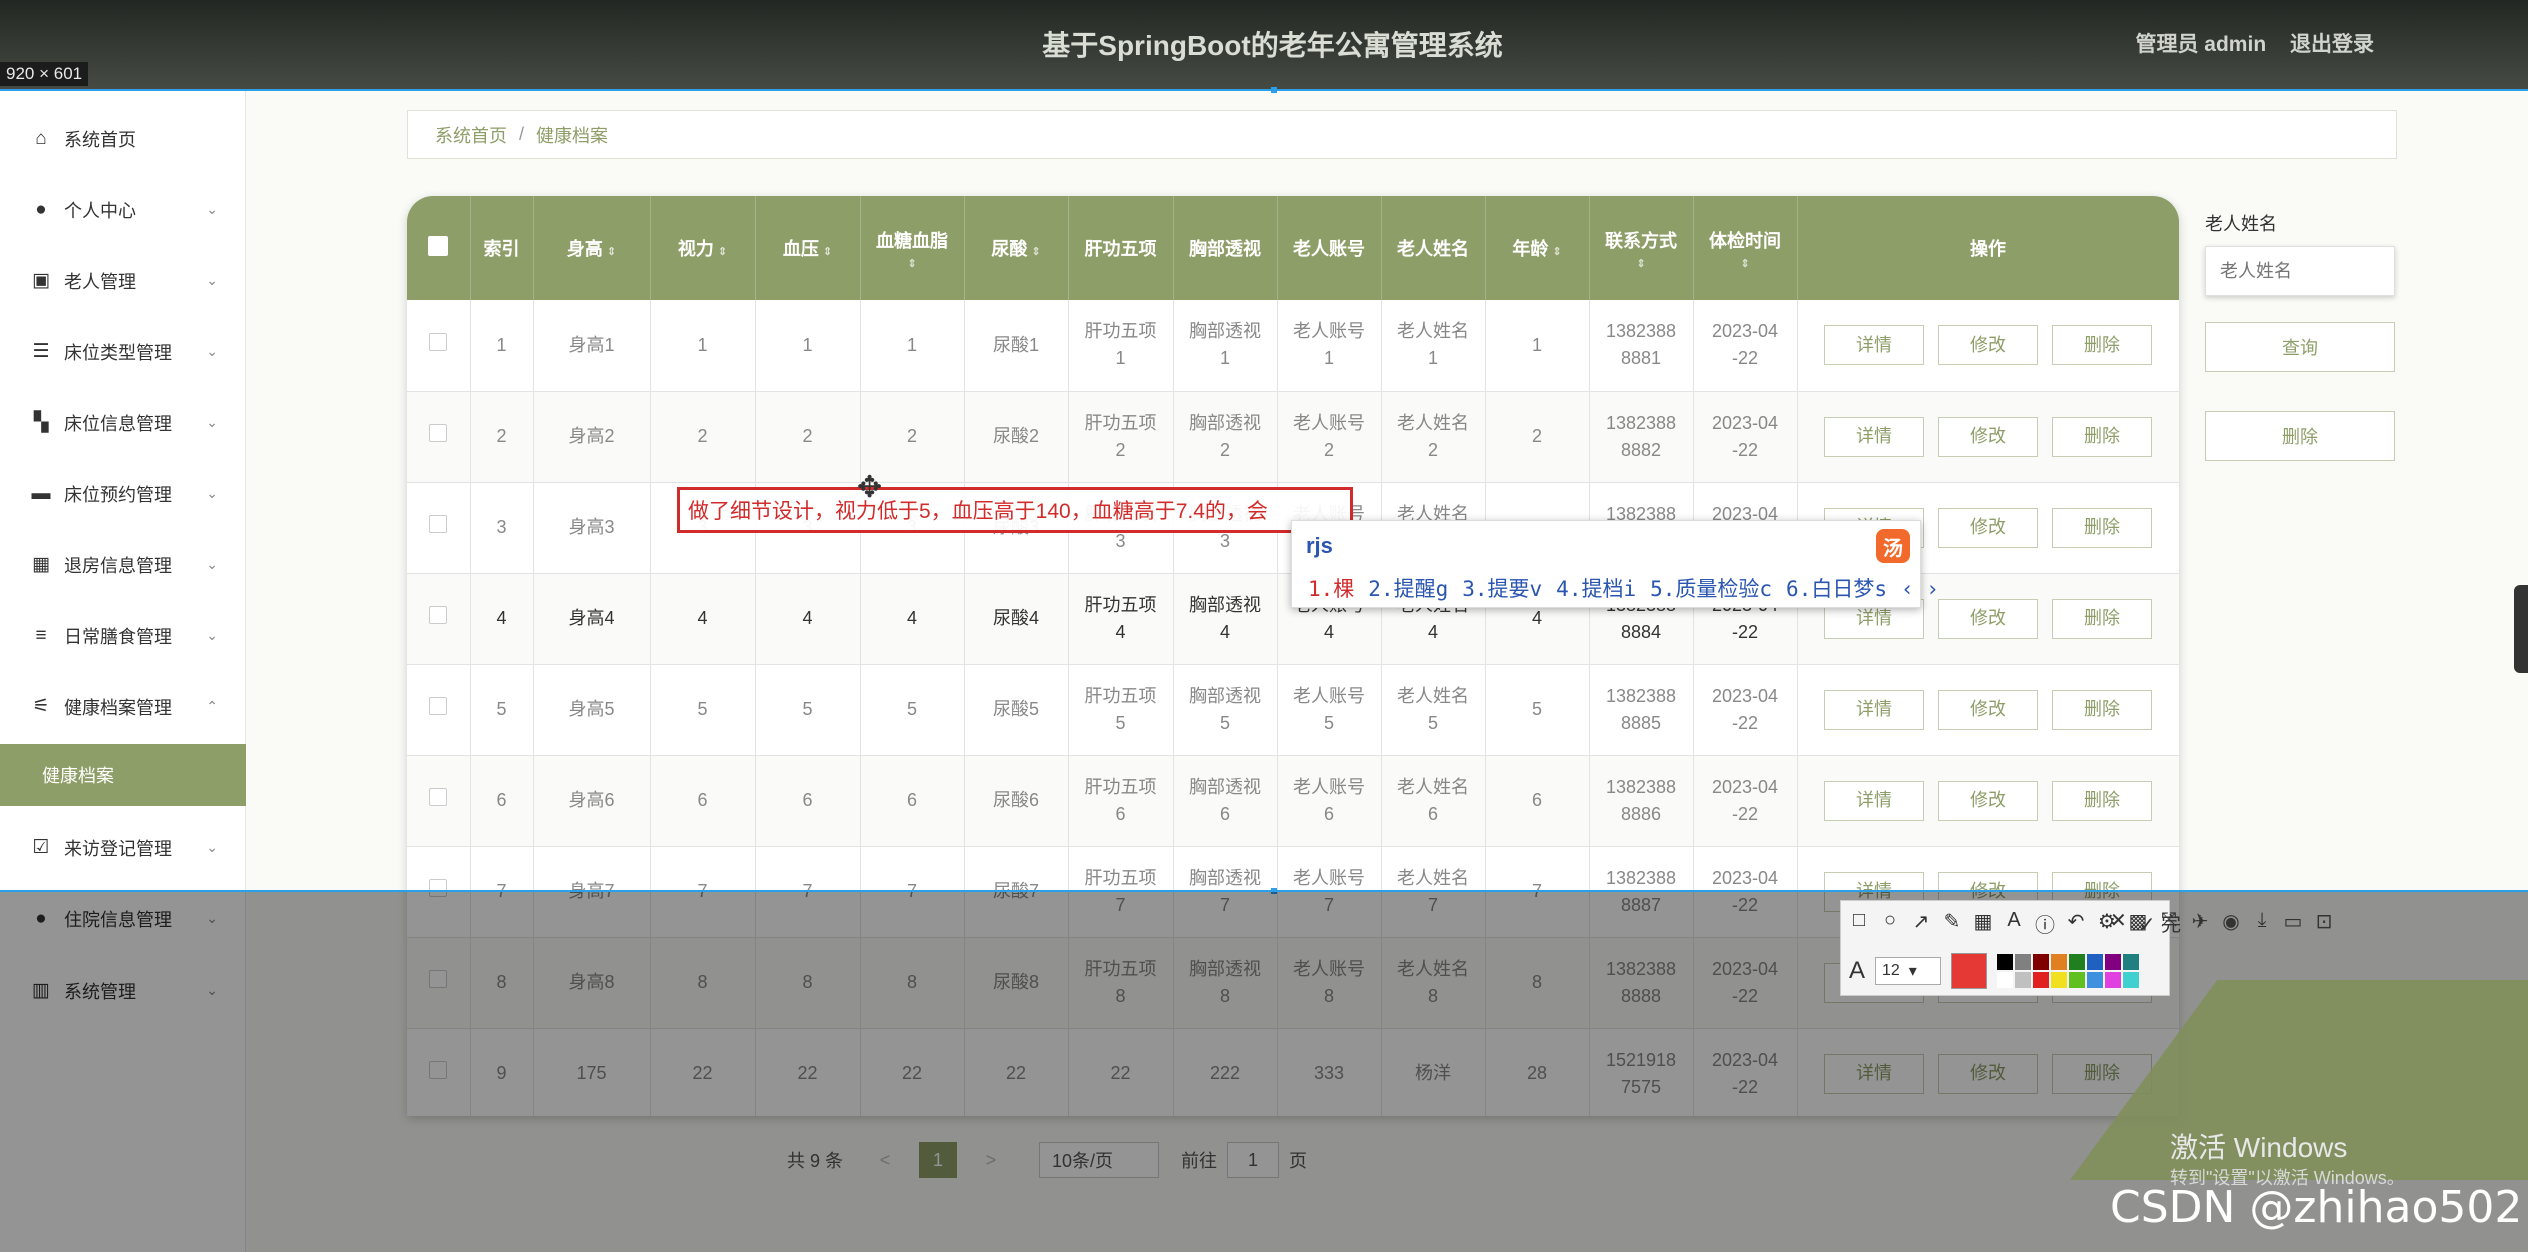 This screenshot has width=2528, height=1252. I want to click on column-header: 体检时间 ⇕, so click(1745, 248).